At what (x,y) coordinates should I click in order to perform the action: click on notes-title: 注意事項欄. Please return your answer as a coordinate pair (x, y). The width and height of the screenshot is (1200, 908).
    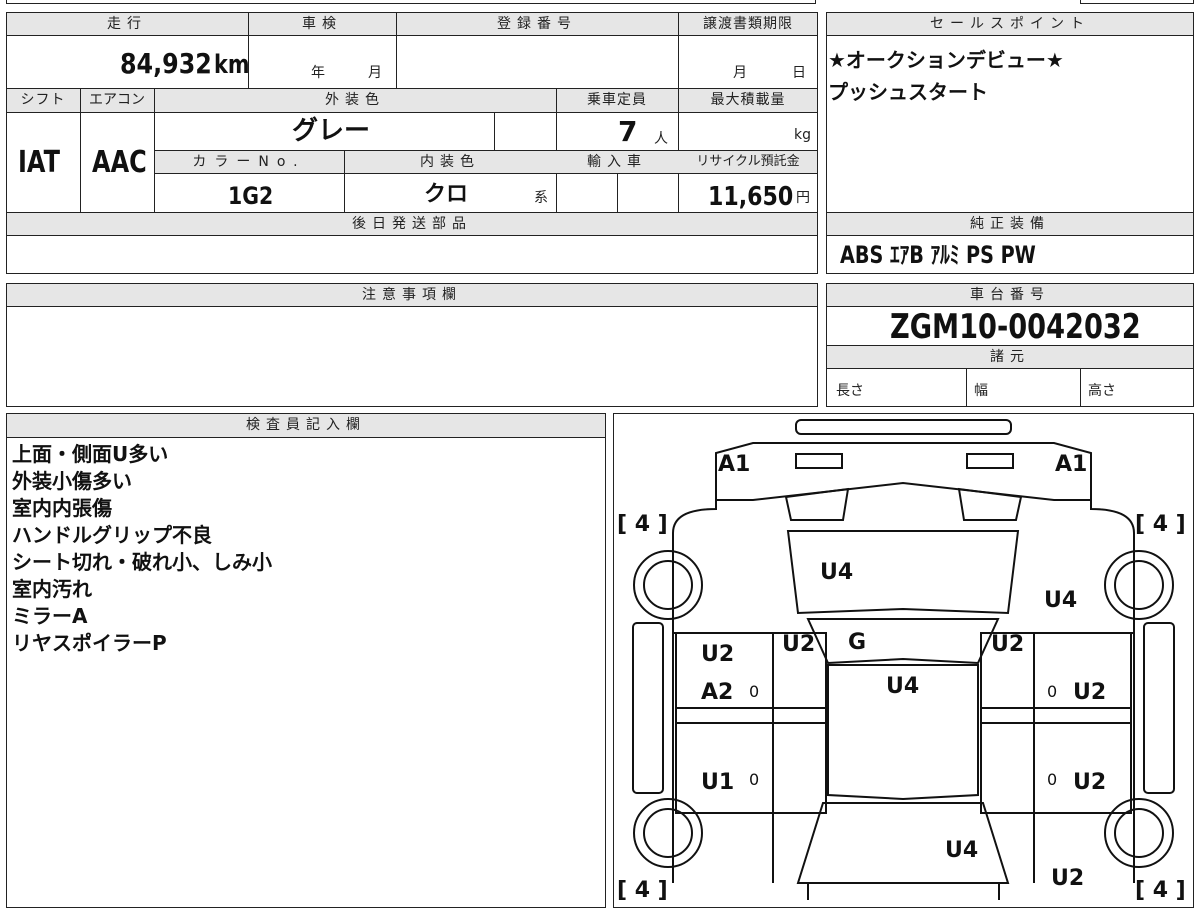
    Looking at the image, I should click on (412, 295).